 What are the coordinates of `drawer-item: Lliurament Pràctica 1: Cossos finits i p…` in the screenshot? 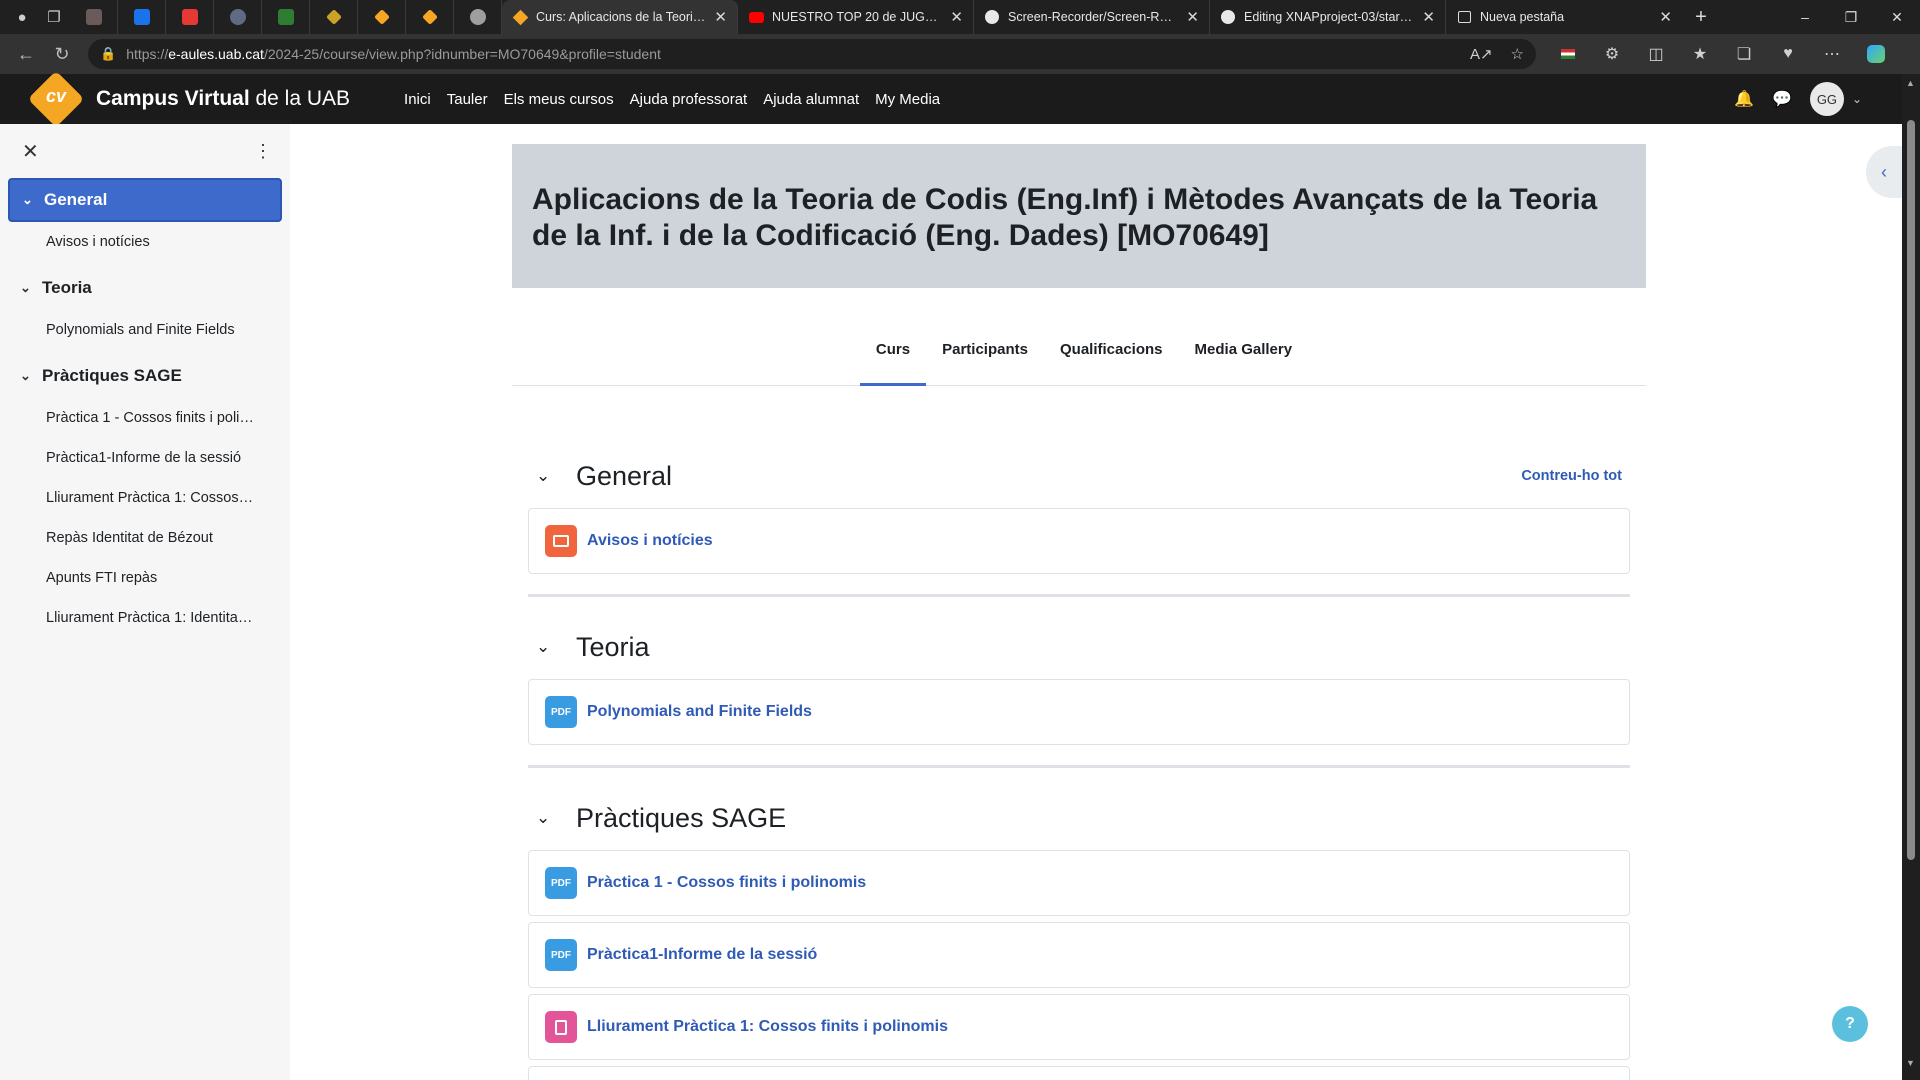 It's located at (145, 498).